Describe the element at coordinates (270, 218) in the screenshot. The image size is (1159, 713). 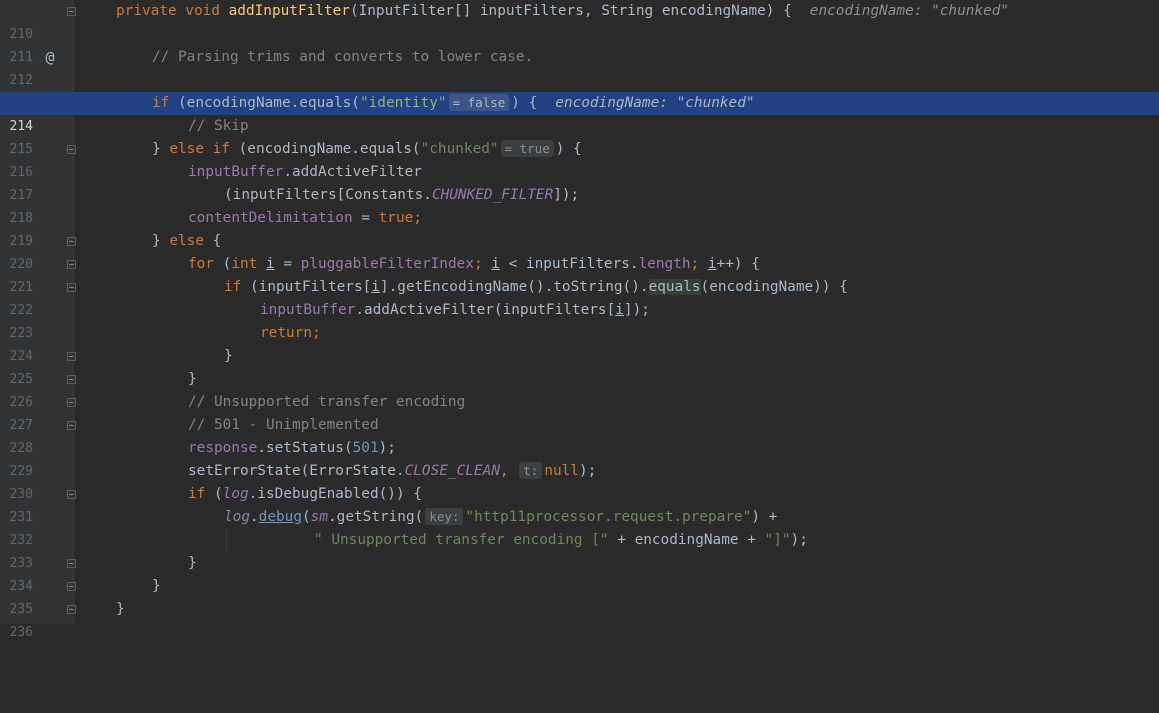
I see `field: contentDelimitation` at that location.